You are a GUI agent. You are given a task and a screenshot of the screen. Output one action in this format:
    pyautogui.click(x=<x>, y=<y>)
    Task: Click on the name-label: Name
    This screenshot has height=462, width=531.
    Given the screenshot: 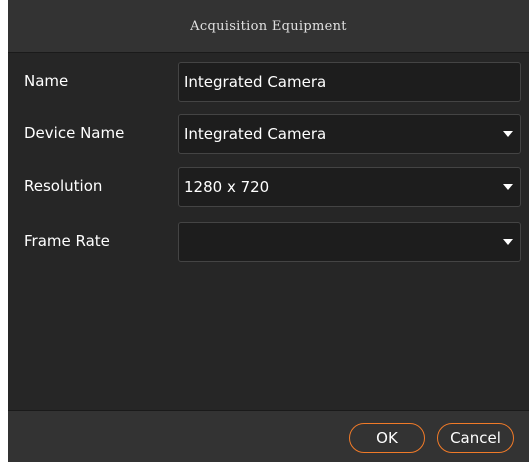 What is the action you would take?
    pyautogui.click(x=46, y=81)
    